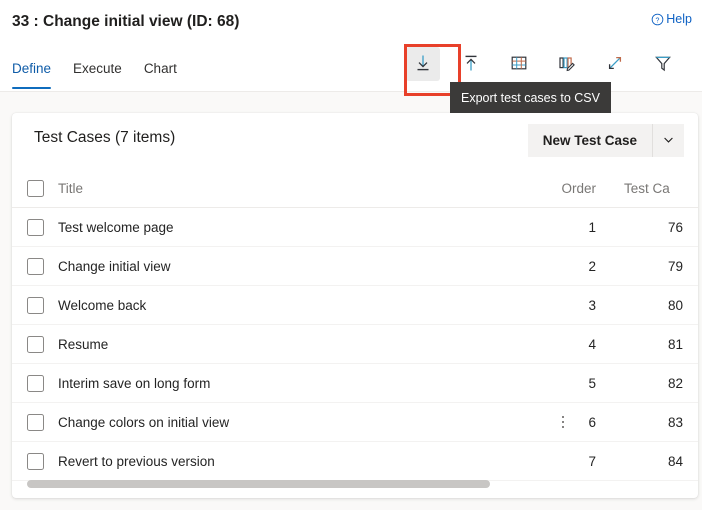 The width and height of the screenshot is (702, 510). I want to click on row-test-case-id: 80, so click(675, 305).